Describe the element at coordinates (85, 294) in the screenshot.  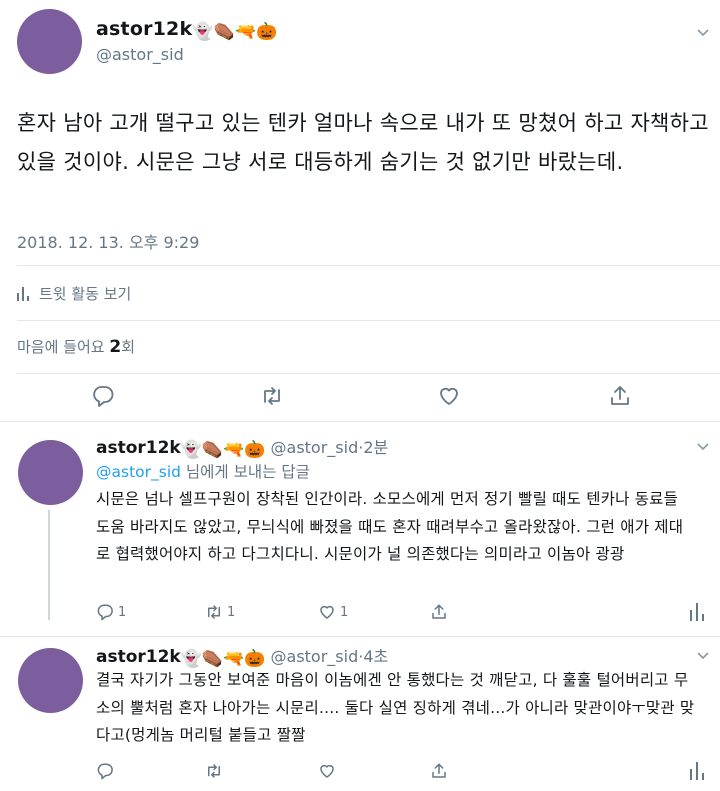
I see `activity-label: 트윗 활동 보기` at that location.